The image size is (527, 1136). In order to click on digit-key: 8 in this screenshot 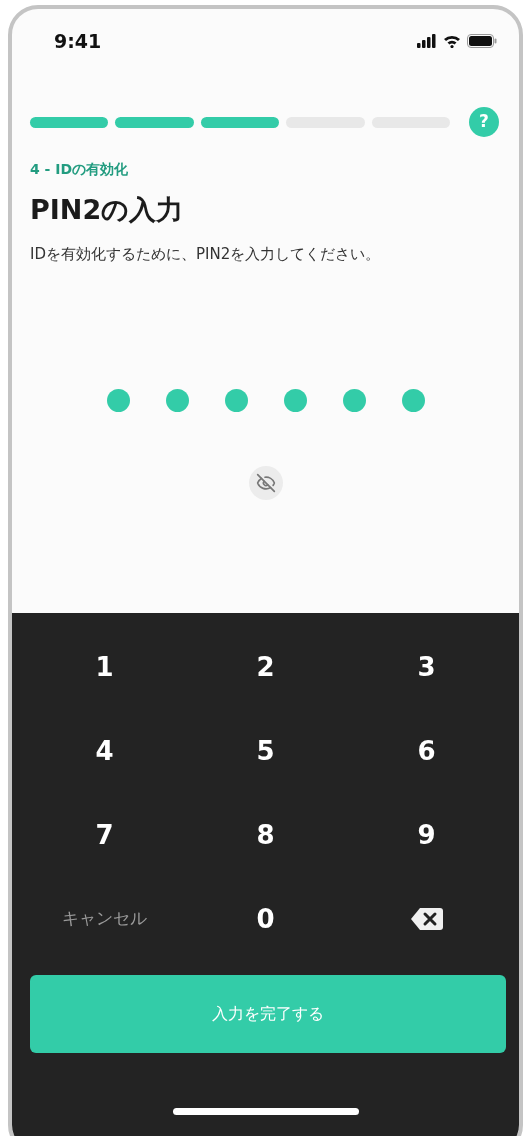, I will do `click(265, 835)`.